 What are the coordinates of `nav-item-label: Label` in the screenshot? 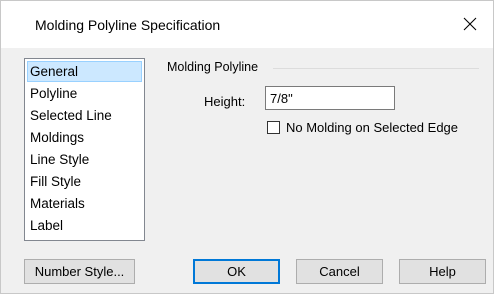 It's located at (84, 225).